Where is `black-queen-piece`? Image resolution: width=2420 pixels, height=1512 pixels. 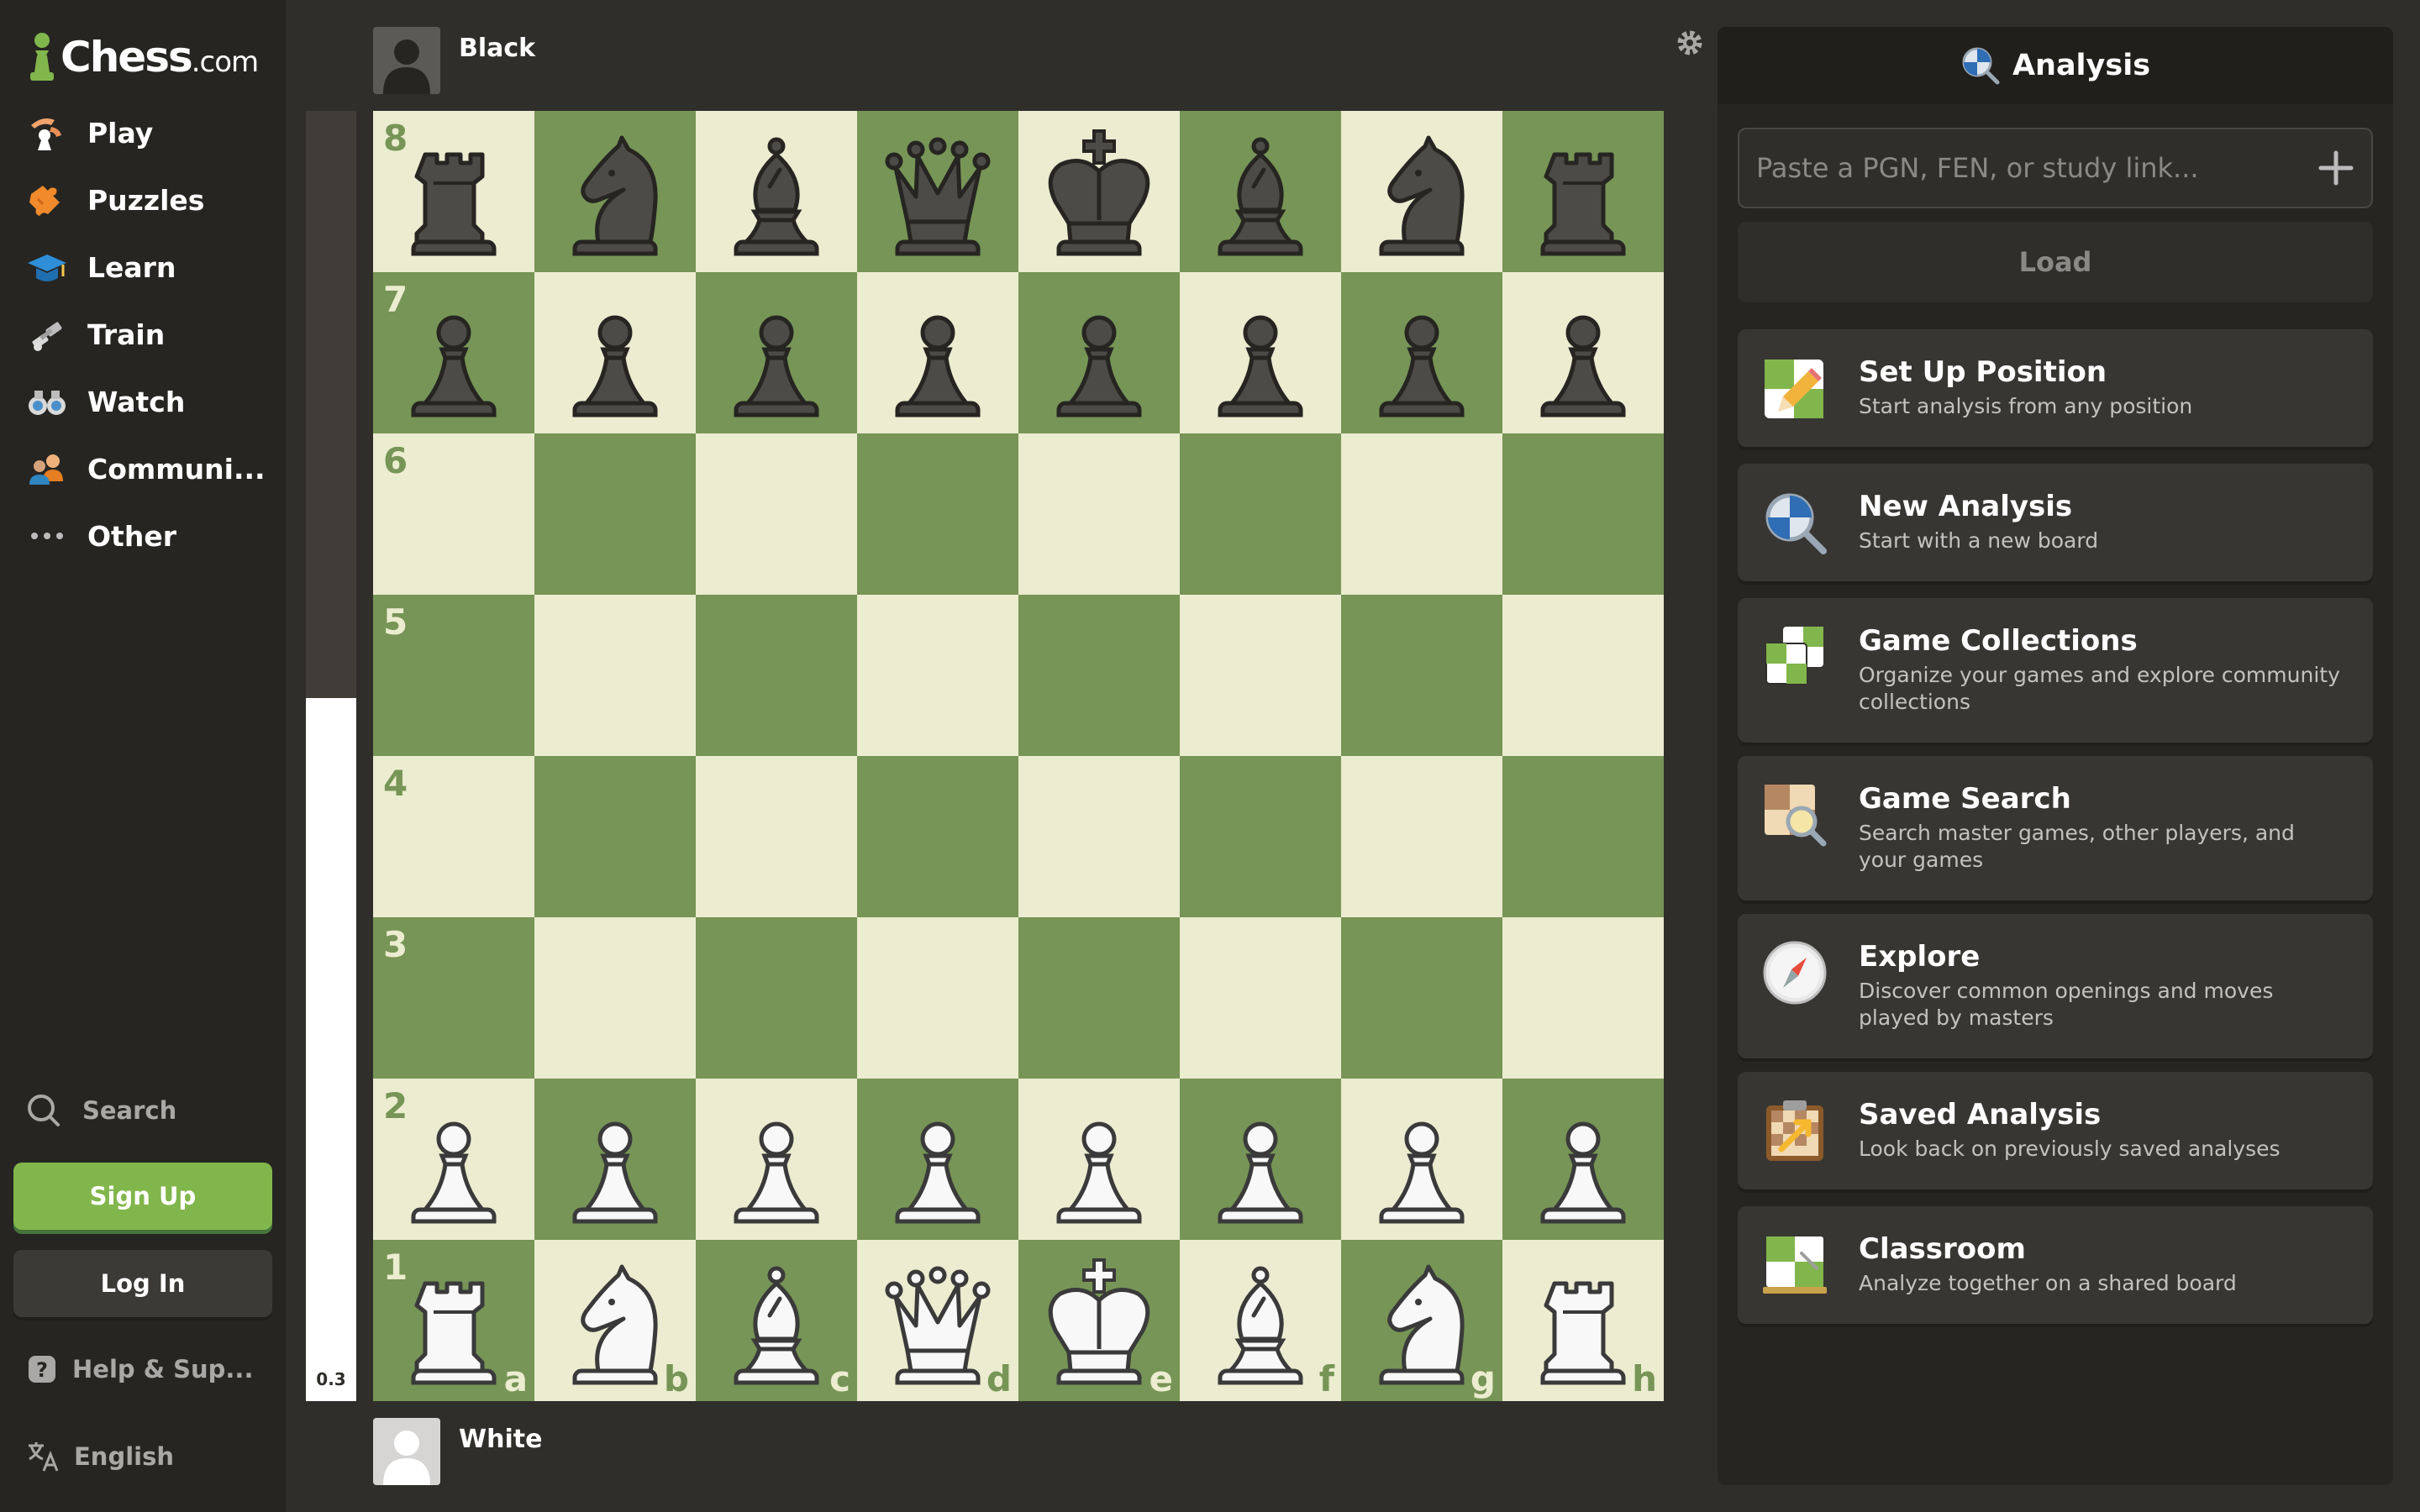 black-queen-piece is located at coordinates (938, 191).